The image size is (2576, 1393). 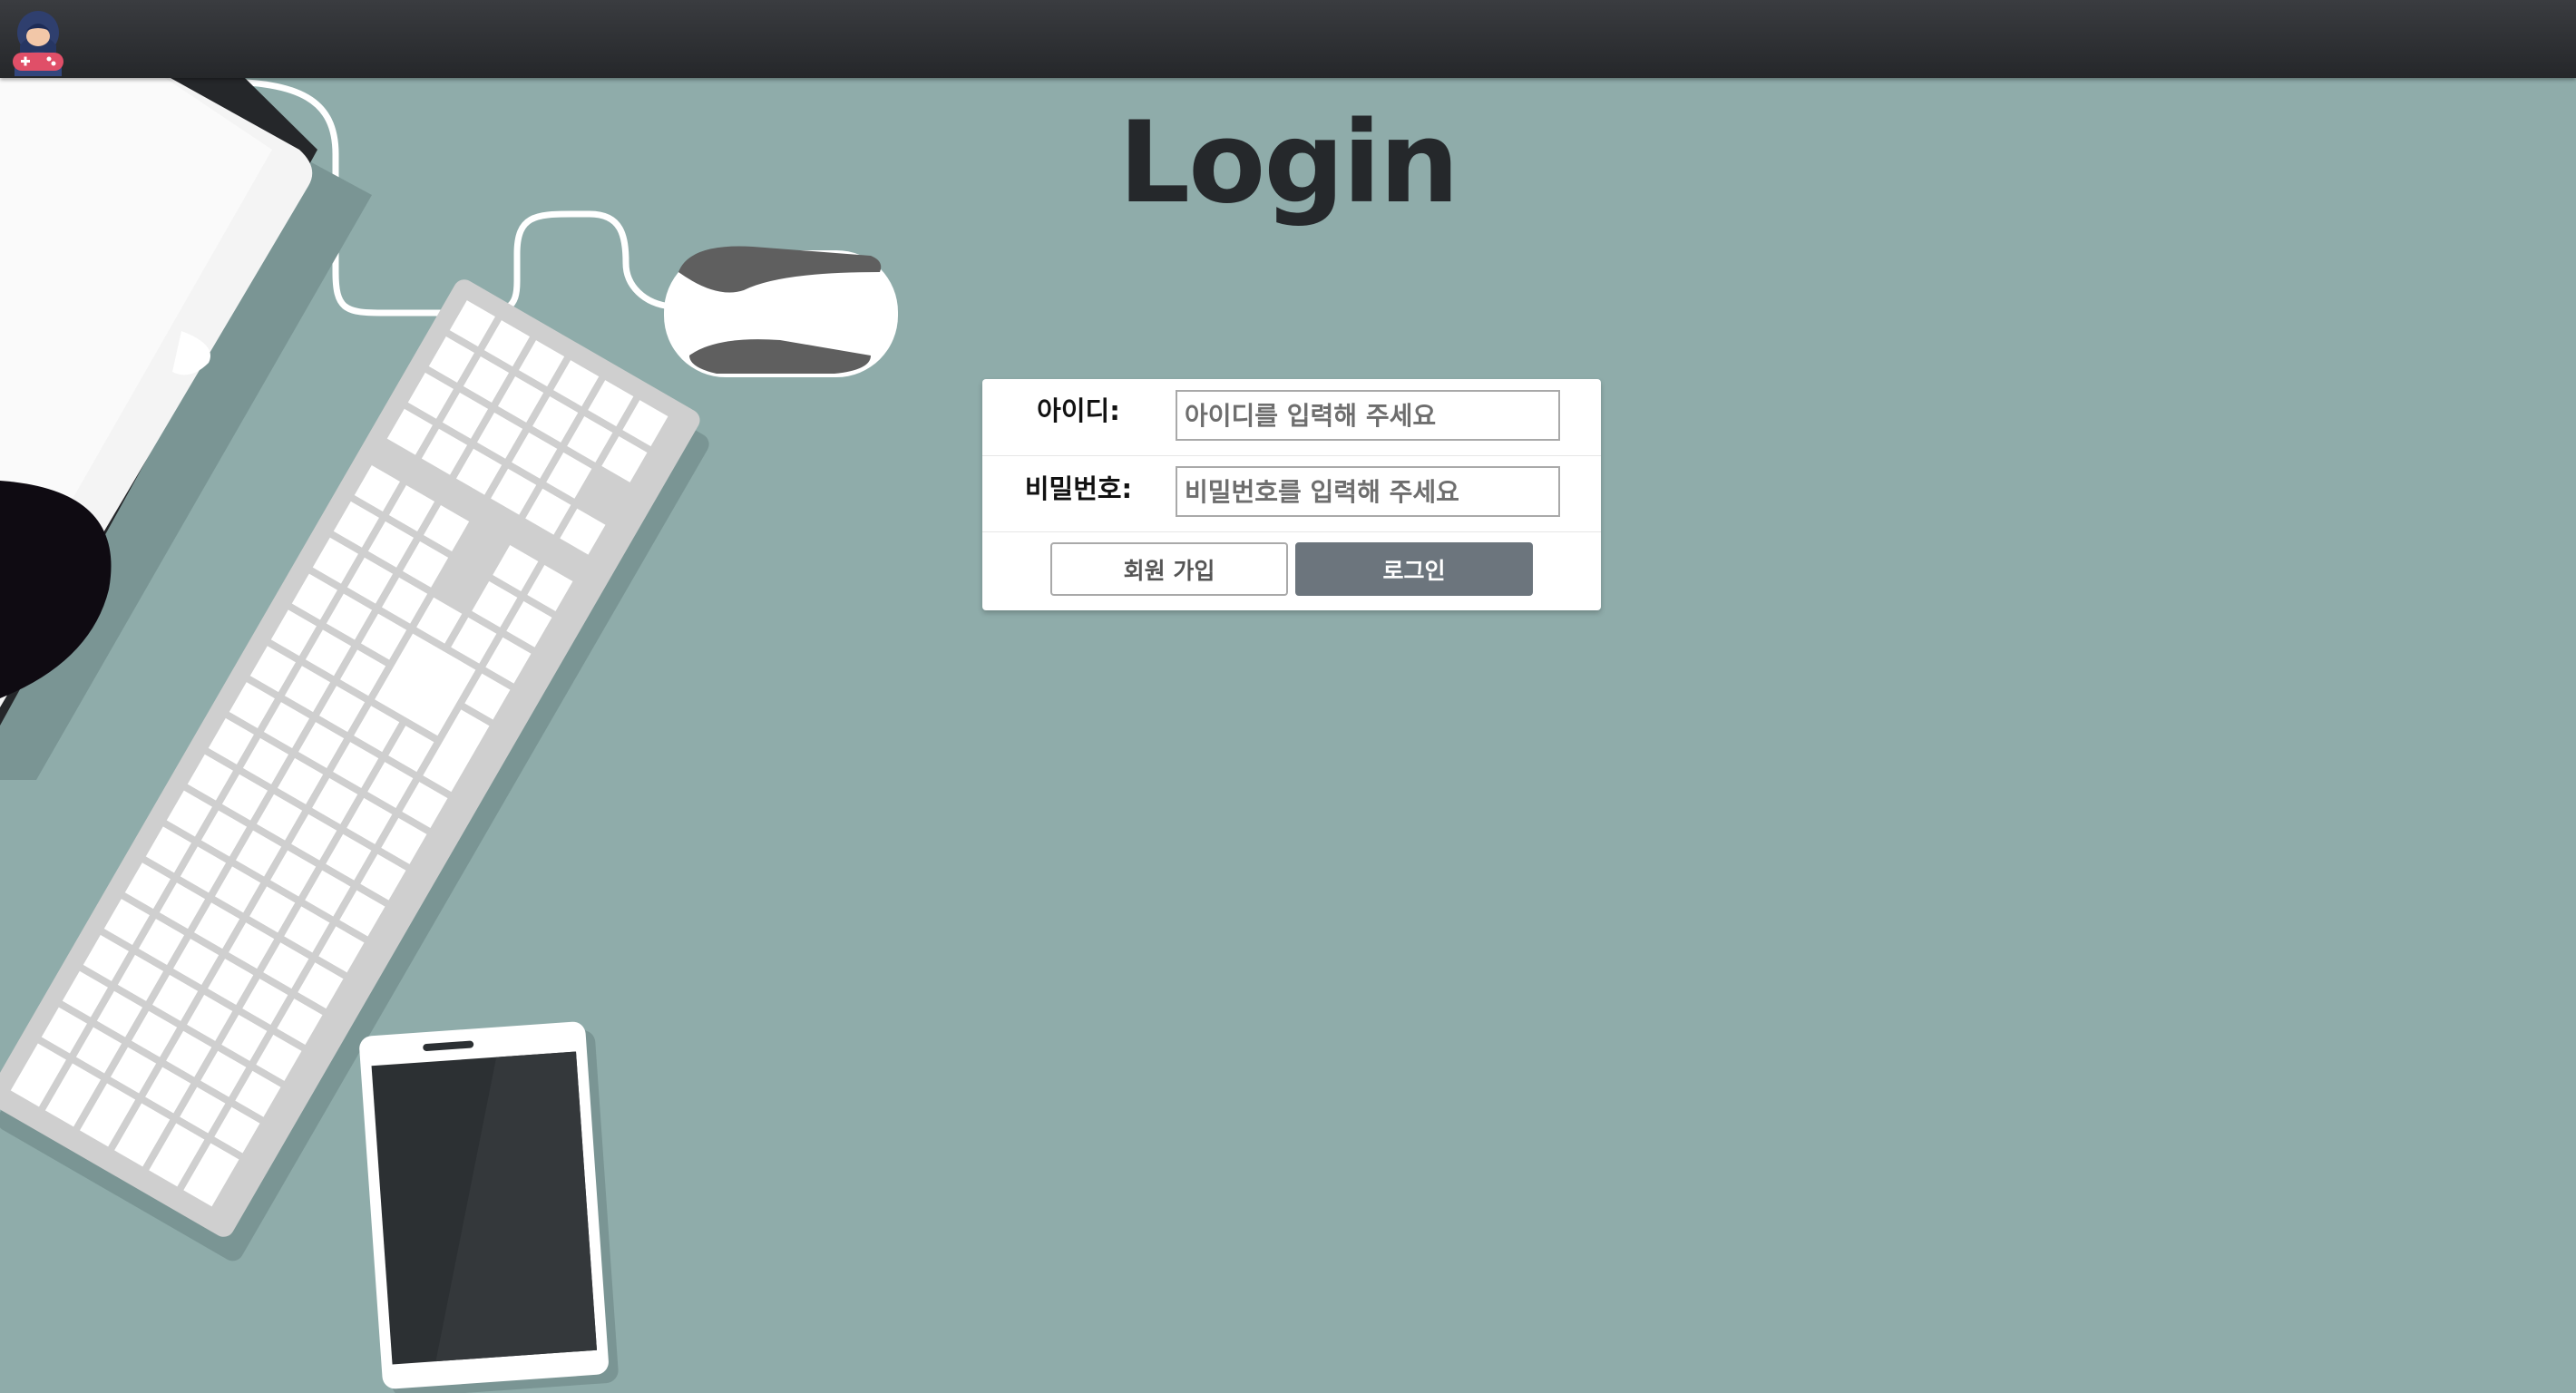 What do you see at coordinates (1169, 569) in the screenshot?
I see `signup-button: 회원 가입` at bounding box center [1169, 569].